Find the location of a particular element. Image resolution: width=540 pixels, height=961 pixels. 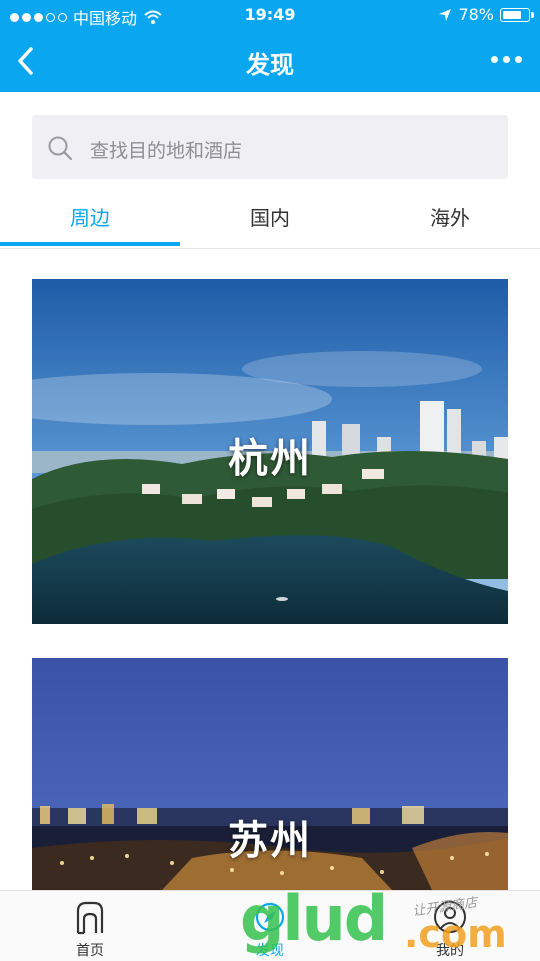

search-icon is located at coordinates (60, 148).